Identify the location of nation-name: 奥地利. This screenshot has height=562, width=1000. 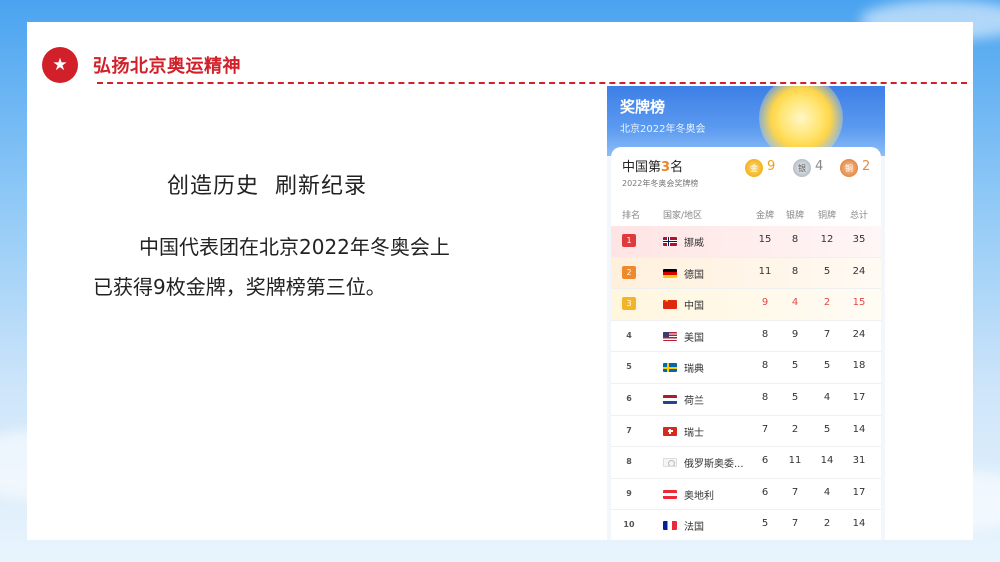
(699, 496).